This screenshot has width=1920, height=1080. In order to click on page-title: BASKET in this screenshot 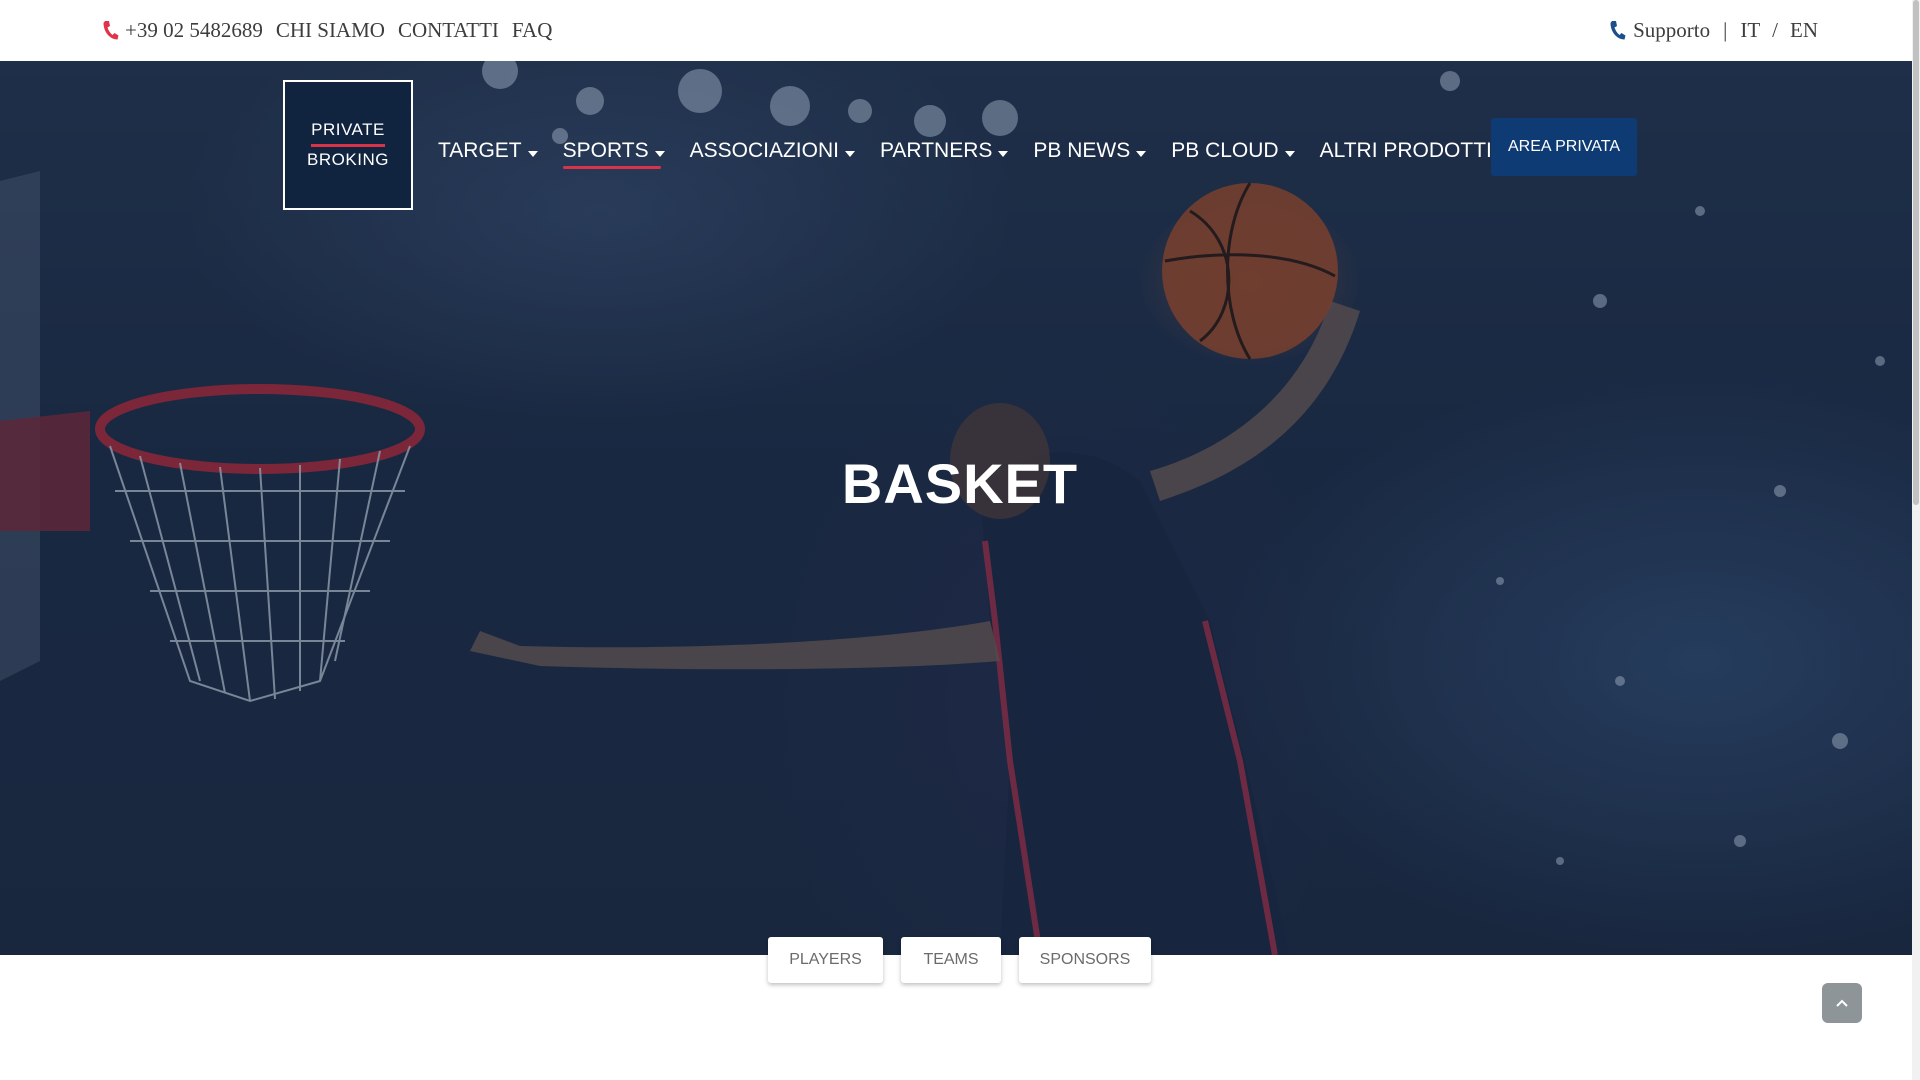, I will do `click(960, 483)`.